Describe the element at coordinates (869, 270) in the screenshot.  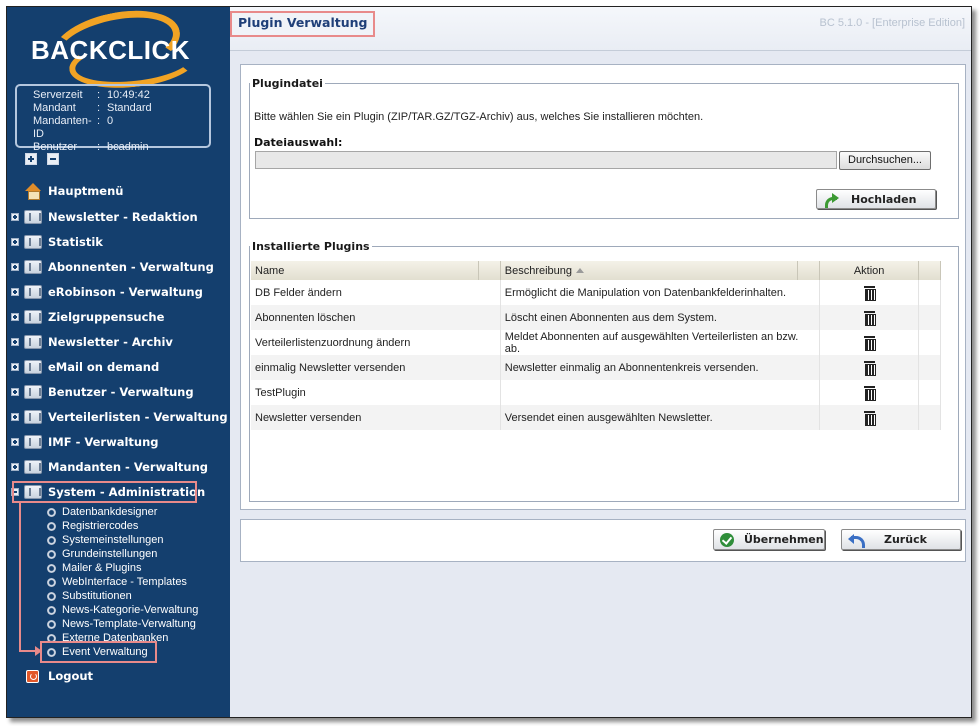
I see `column-header-aktion: Aktion` at that location.